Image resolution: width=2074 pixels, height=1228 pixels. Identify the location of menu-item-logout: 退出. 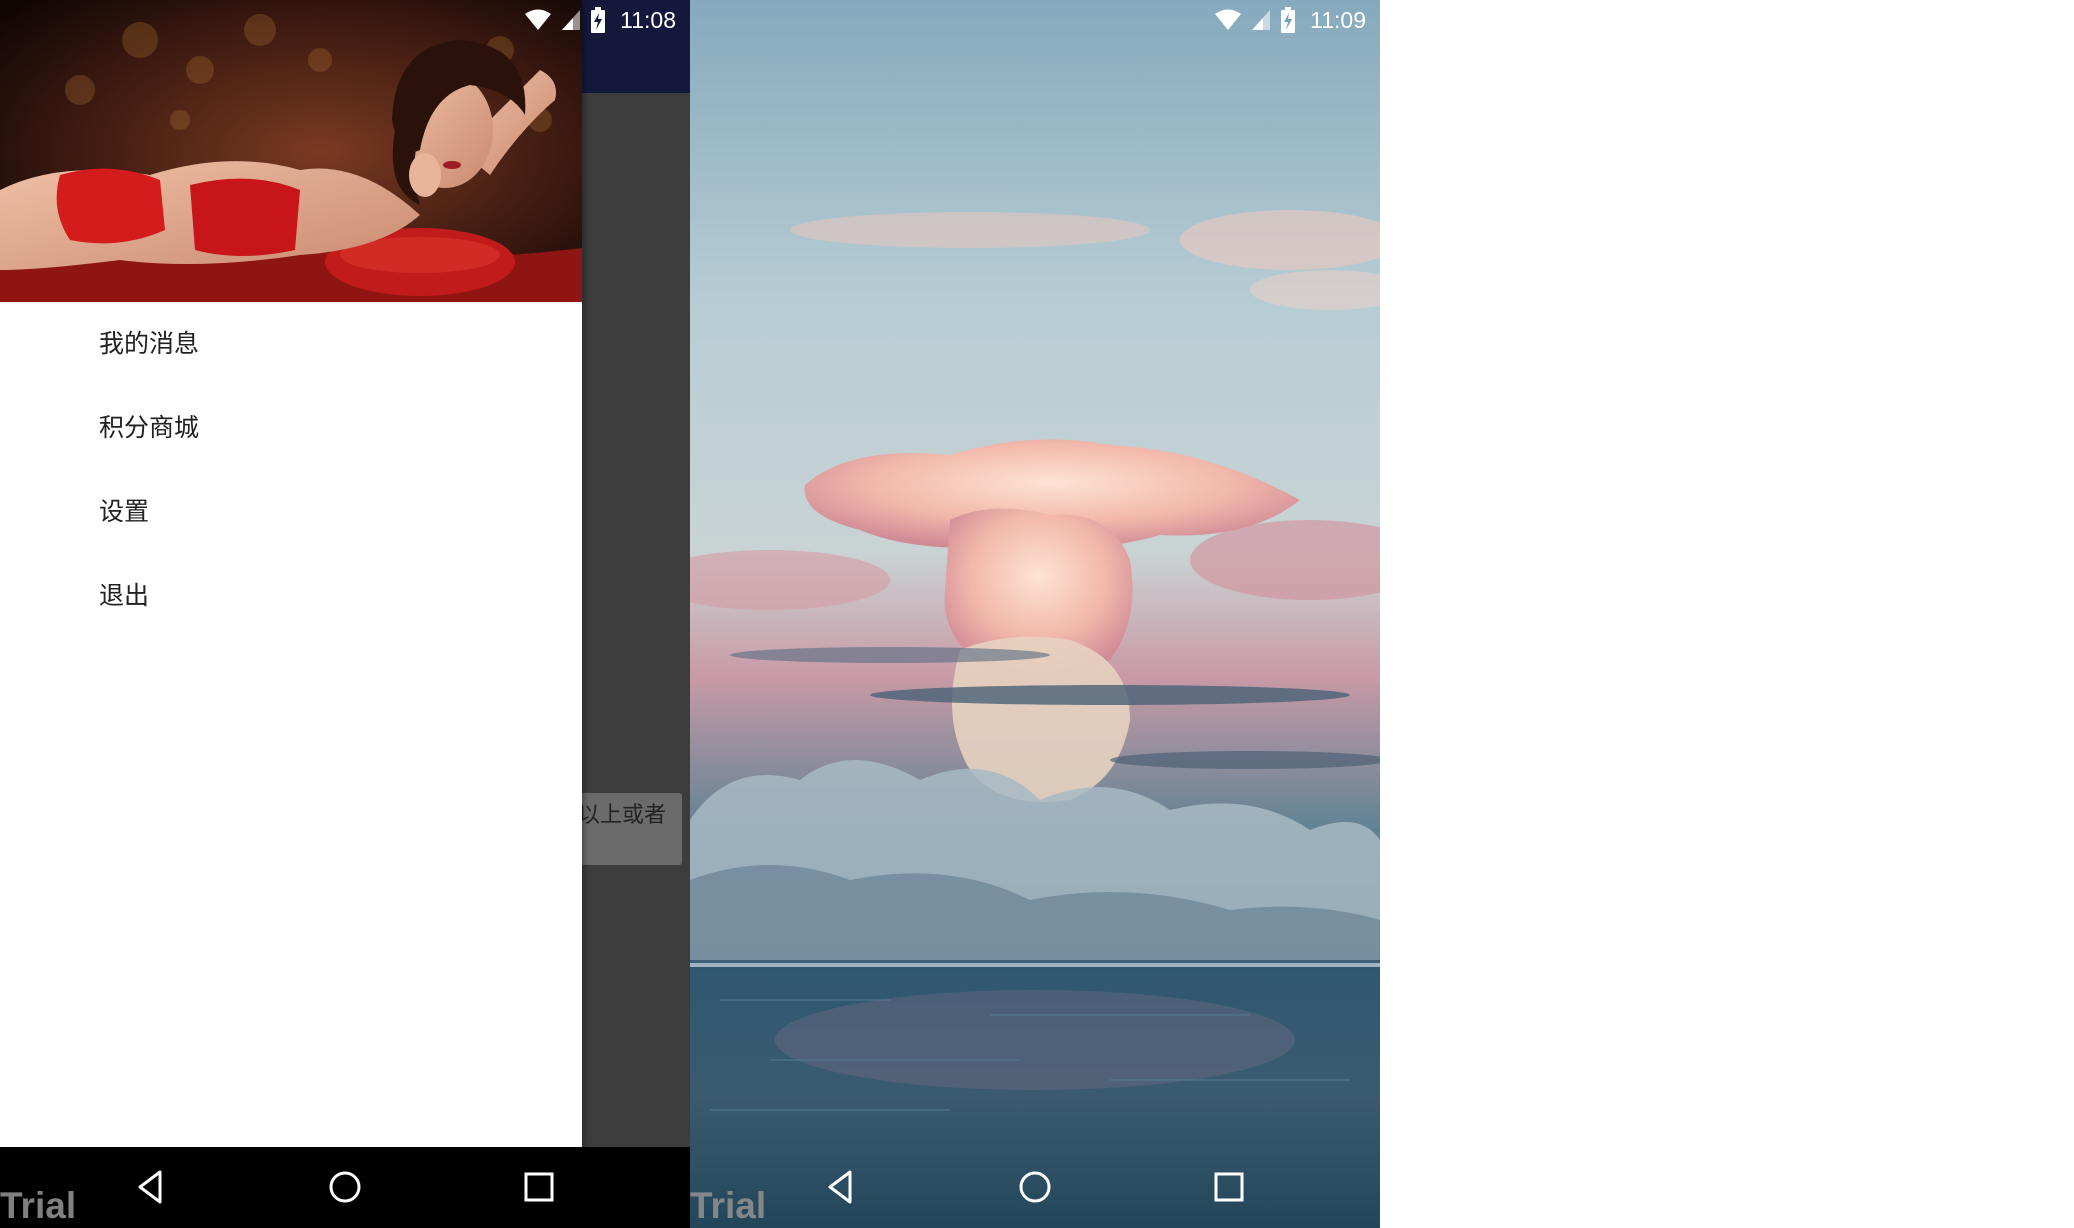
(291, 596).